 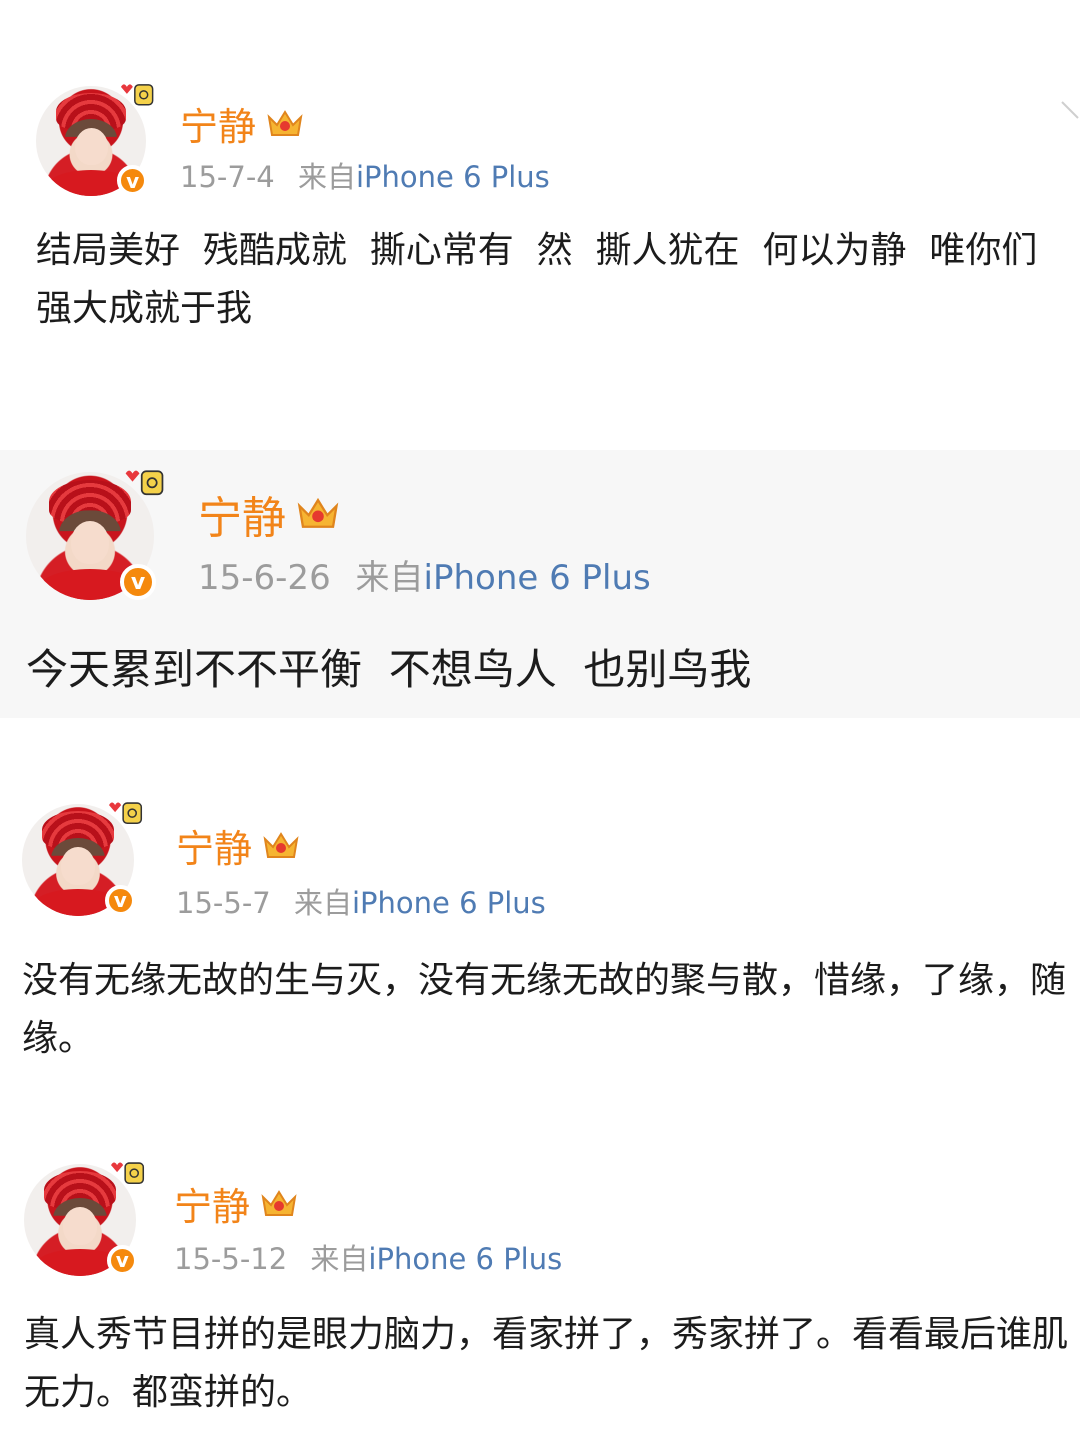 What do you see at coordinates (549, 1363) in the screenshot?
I see `post-text: 真人秀节目拼的是眼力脑力，看家拼了，秀家拼了。看看最后谁肌无力。都蛮拼的。` at bounding box center [549, 1363].